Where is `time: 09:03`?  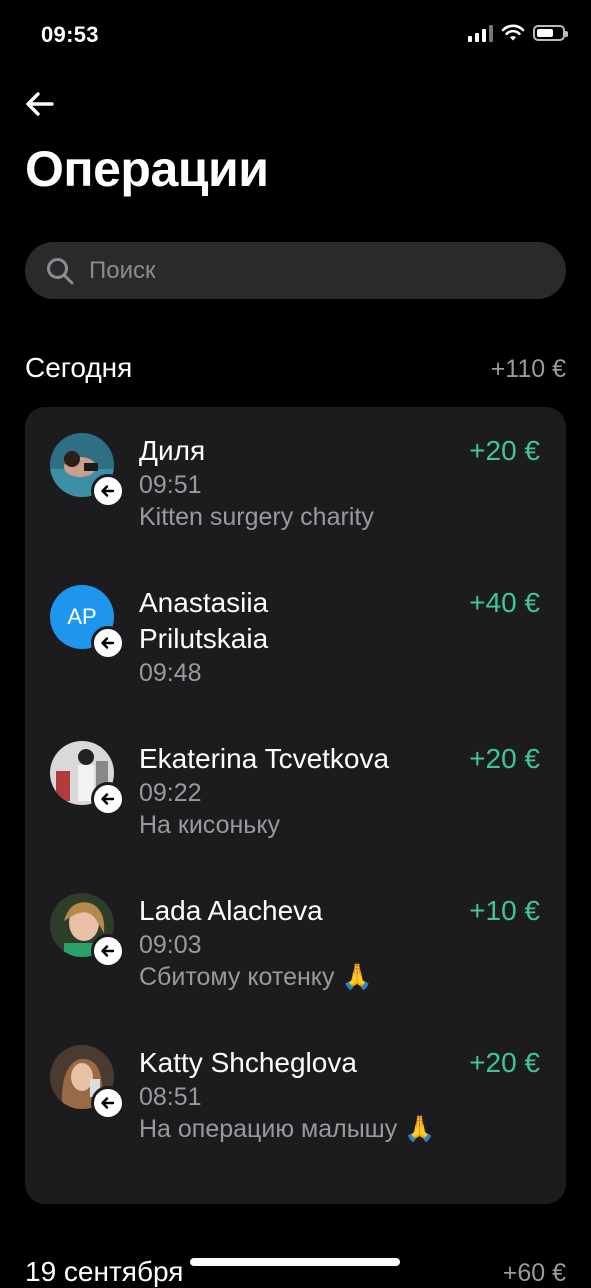
time: 09:03 is located at coordinates (170, 945).